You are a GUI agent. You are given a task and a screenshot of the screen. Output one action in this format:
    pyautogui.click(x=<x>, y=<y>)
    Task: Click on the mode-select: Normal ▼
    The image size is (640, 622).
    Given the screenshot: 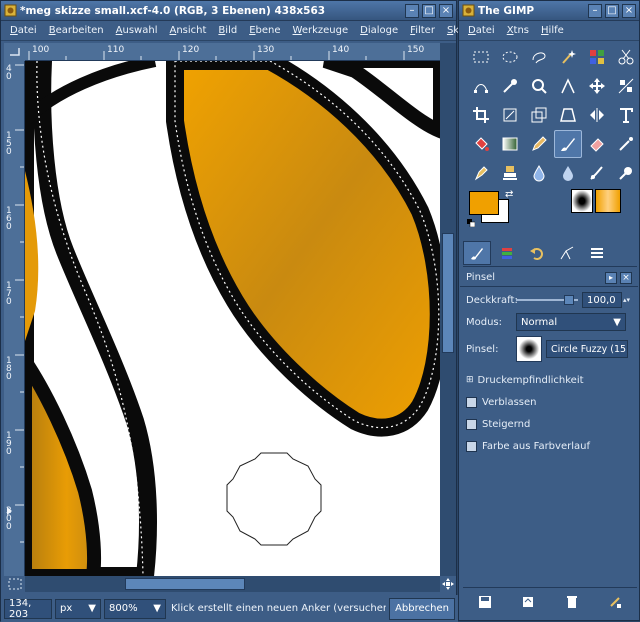 What is the action you would take?
    pyautogui.click(x=571, y=322)
    